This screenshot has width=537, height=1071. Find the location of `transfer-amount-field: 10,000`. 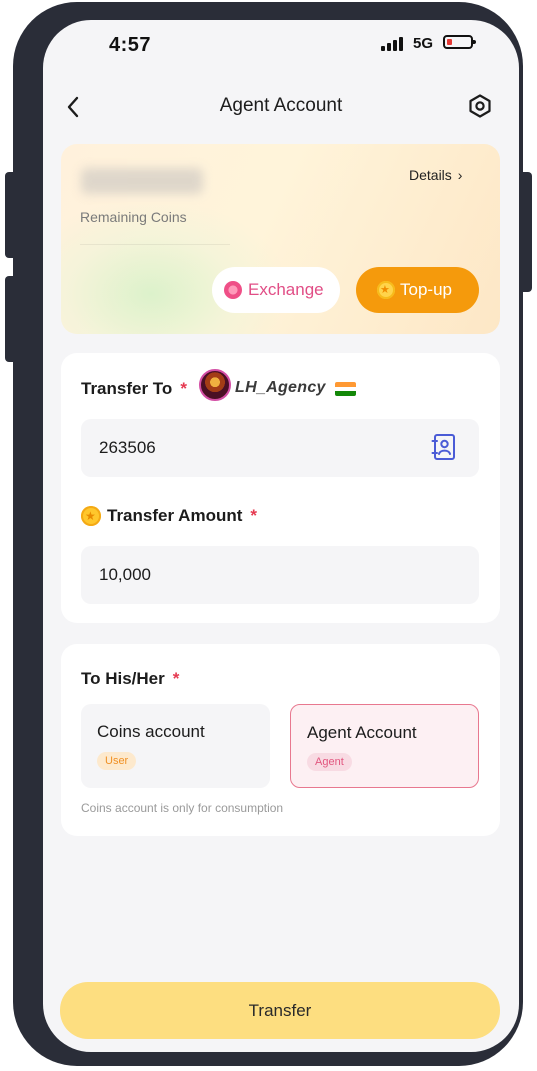

transfer-amount-field: 10,000 is located at coordinates (280, 575).